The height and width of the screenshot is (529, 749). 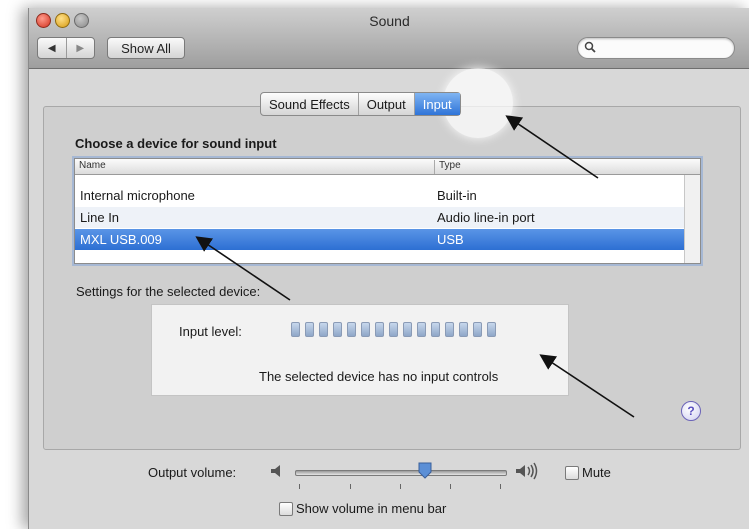 I want to click on show-volume-label: Show volume in menu bar, so click(x=371, y=508).